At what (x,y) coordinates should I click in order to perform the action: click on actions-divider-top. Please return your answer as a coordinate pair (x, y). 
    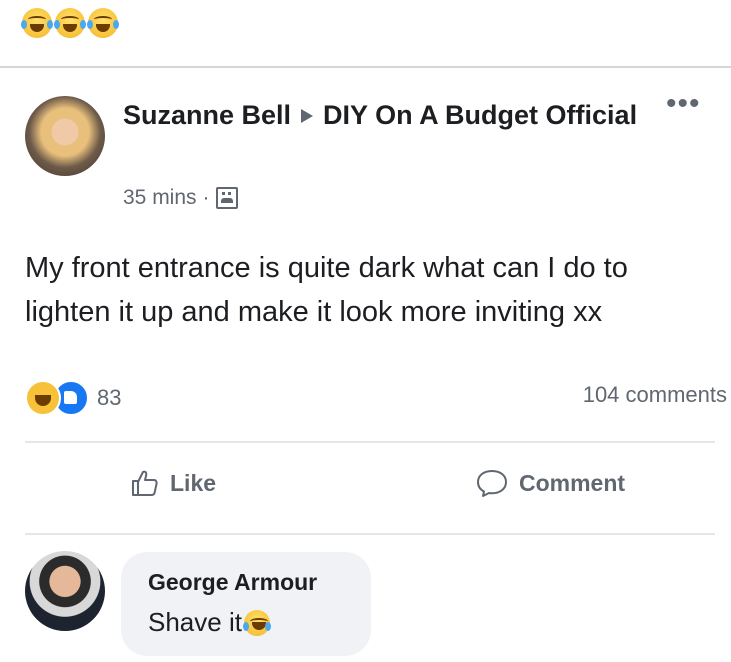
    Looking at the image, I should click on (370, 442).